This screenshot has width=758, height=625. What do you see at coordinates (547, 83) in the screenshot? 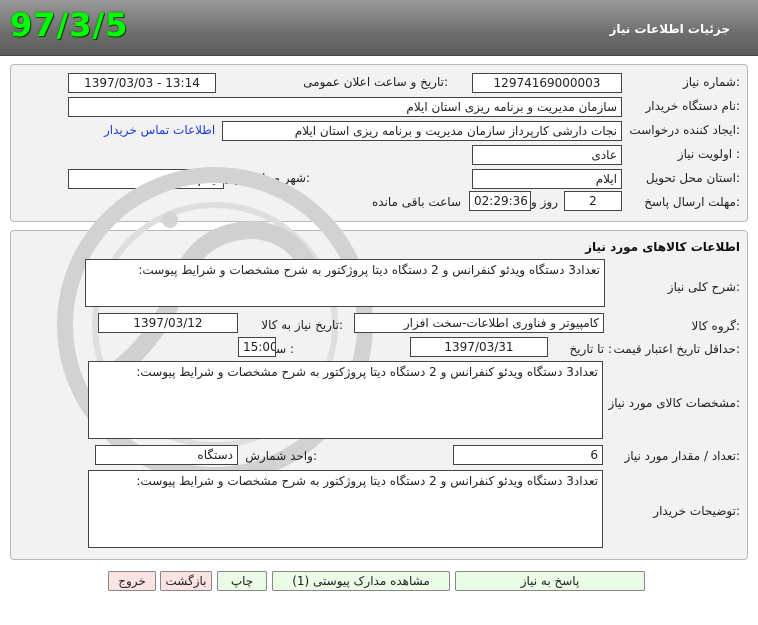
I see `need-number-field: 12974169000003` at bounding box center [547, 83].